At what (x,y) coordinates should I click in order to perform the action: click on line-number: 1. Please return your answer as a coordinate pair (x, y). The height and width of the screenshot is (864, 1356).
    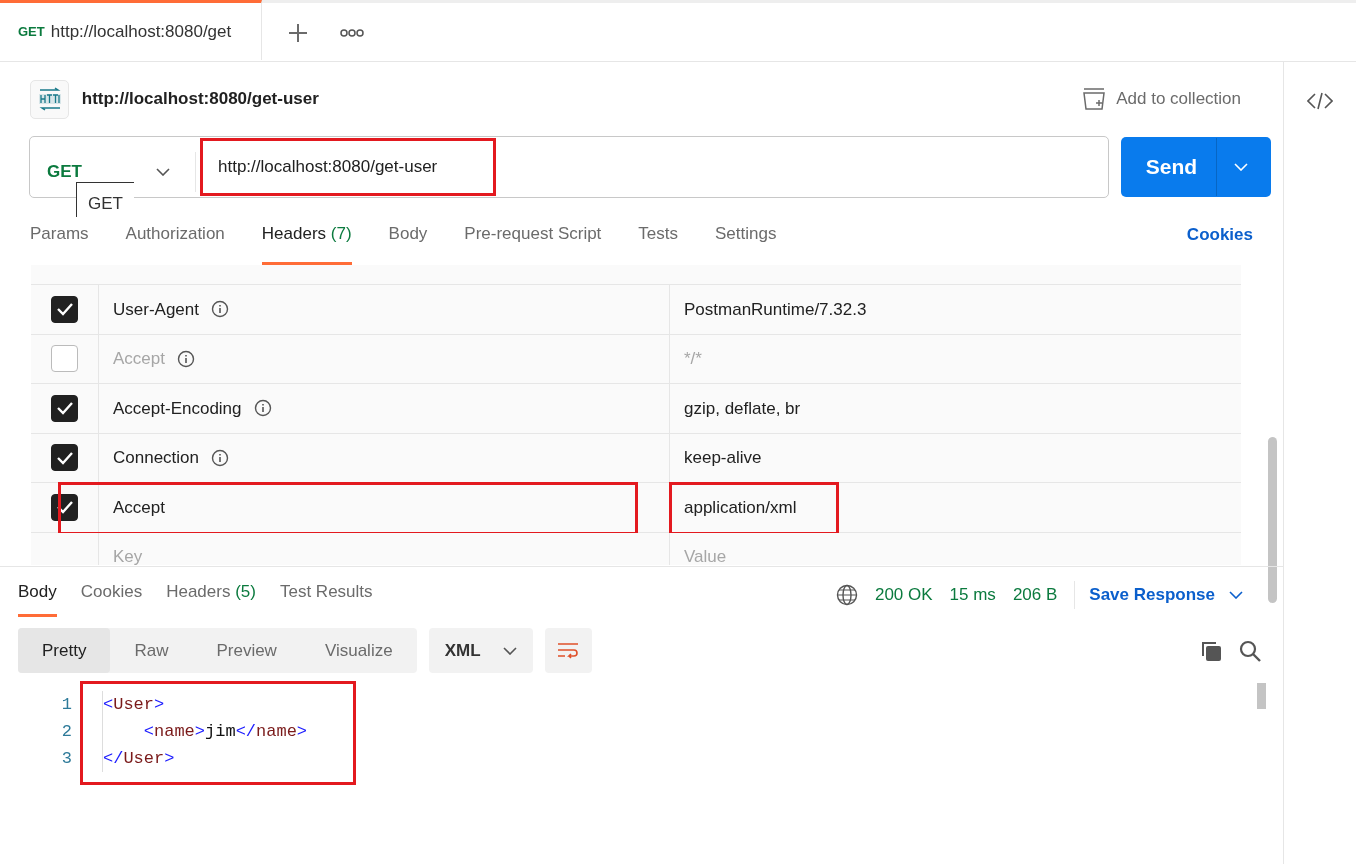
    Looking at the image, I should click on (66, 705).